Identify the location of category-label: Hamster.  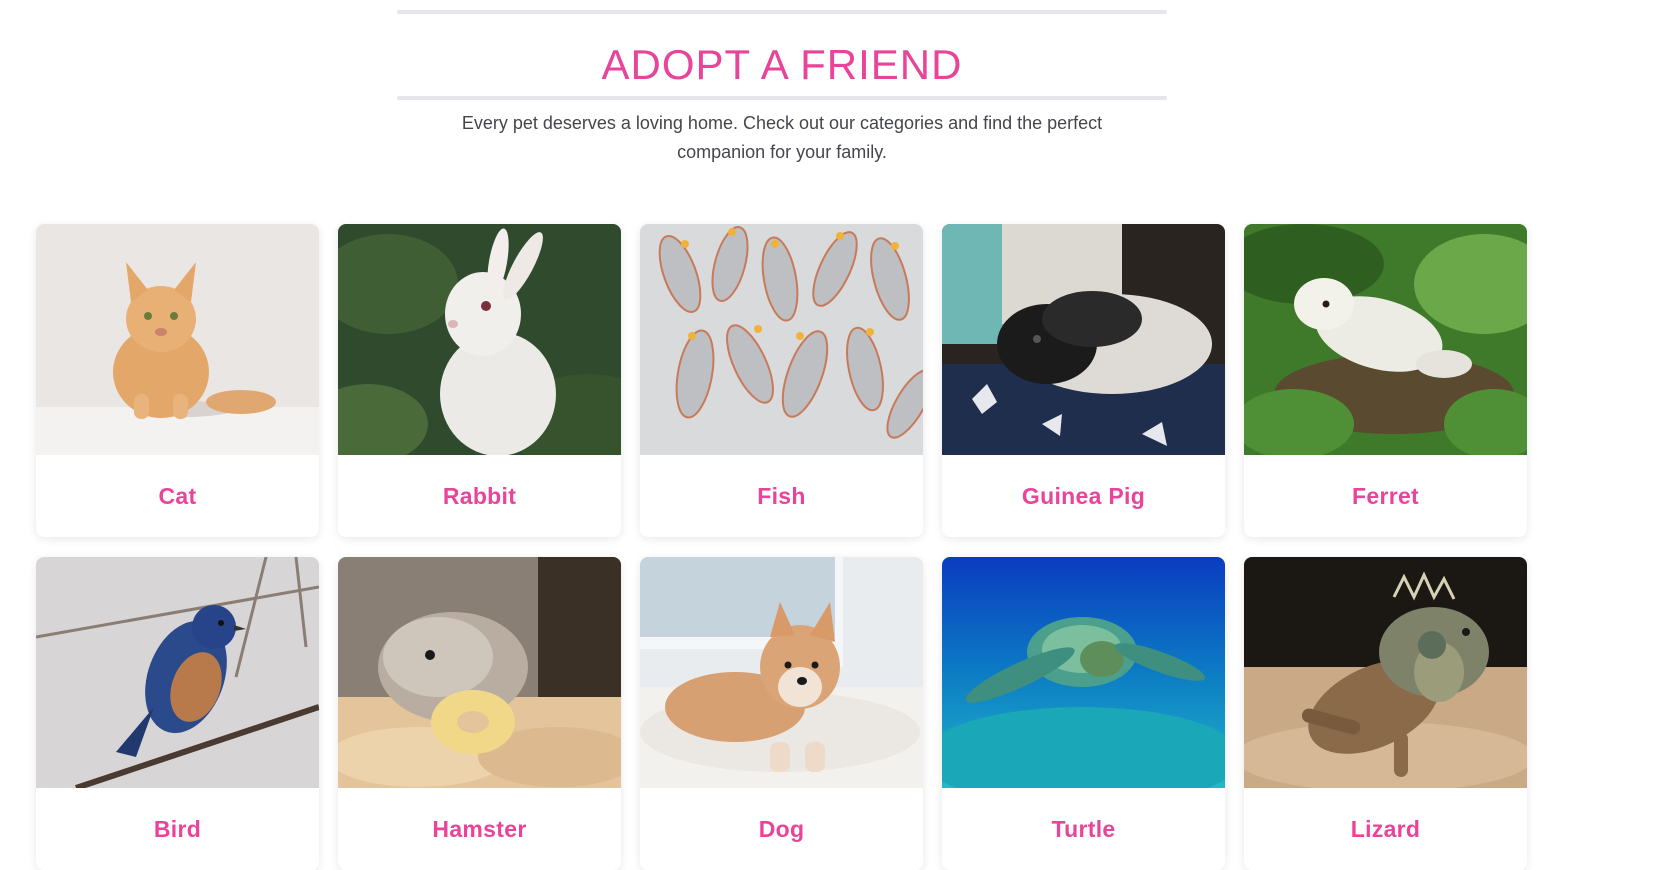
(479, 829).